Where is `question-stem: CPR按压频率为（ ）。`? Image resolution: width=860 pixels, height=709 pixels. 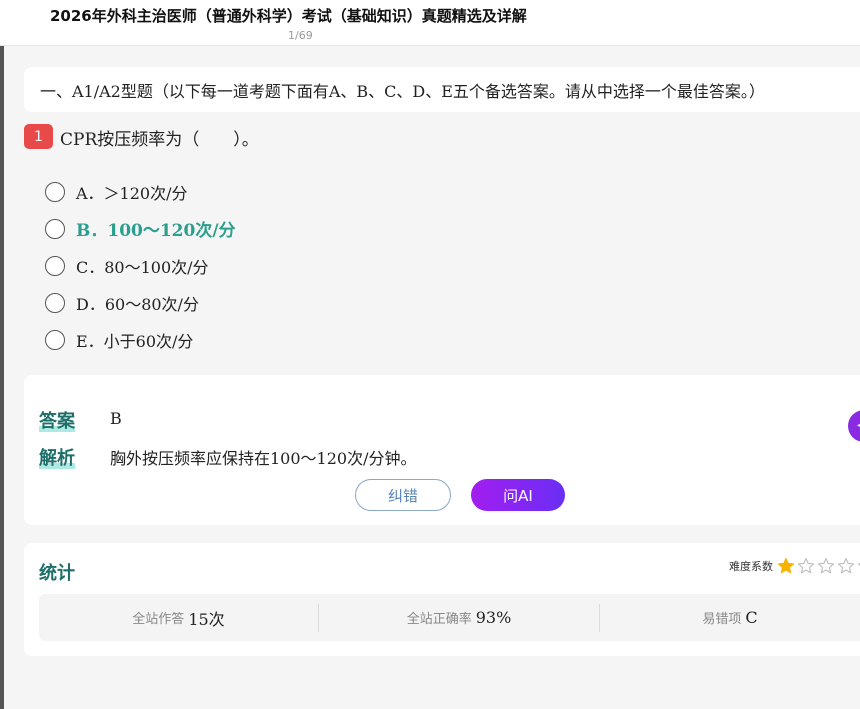
question-stem: CPR按压频率为（ ）。 is located at coordinates (159, 140).